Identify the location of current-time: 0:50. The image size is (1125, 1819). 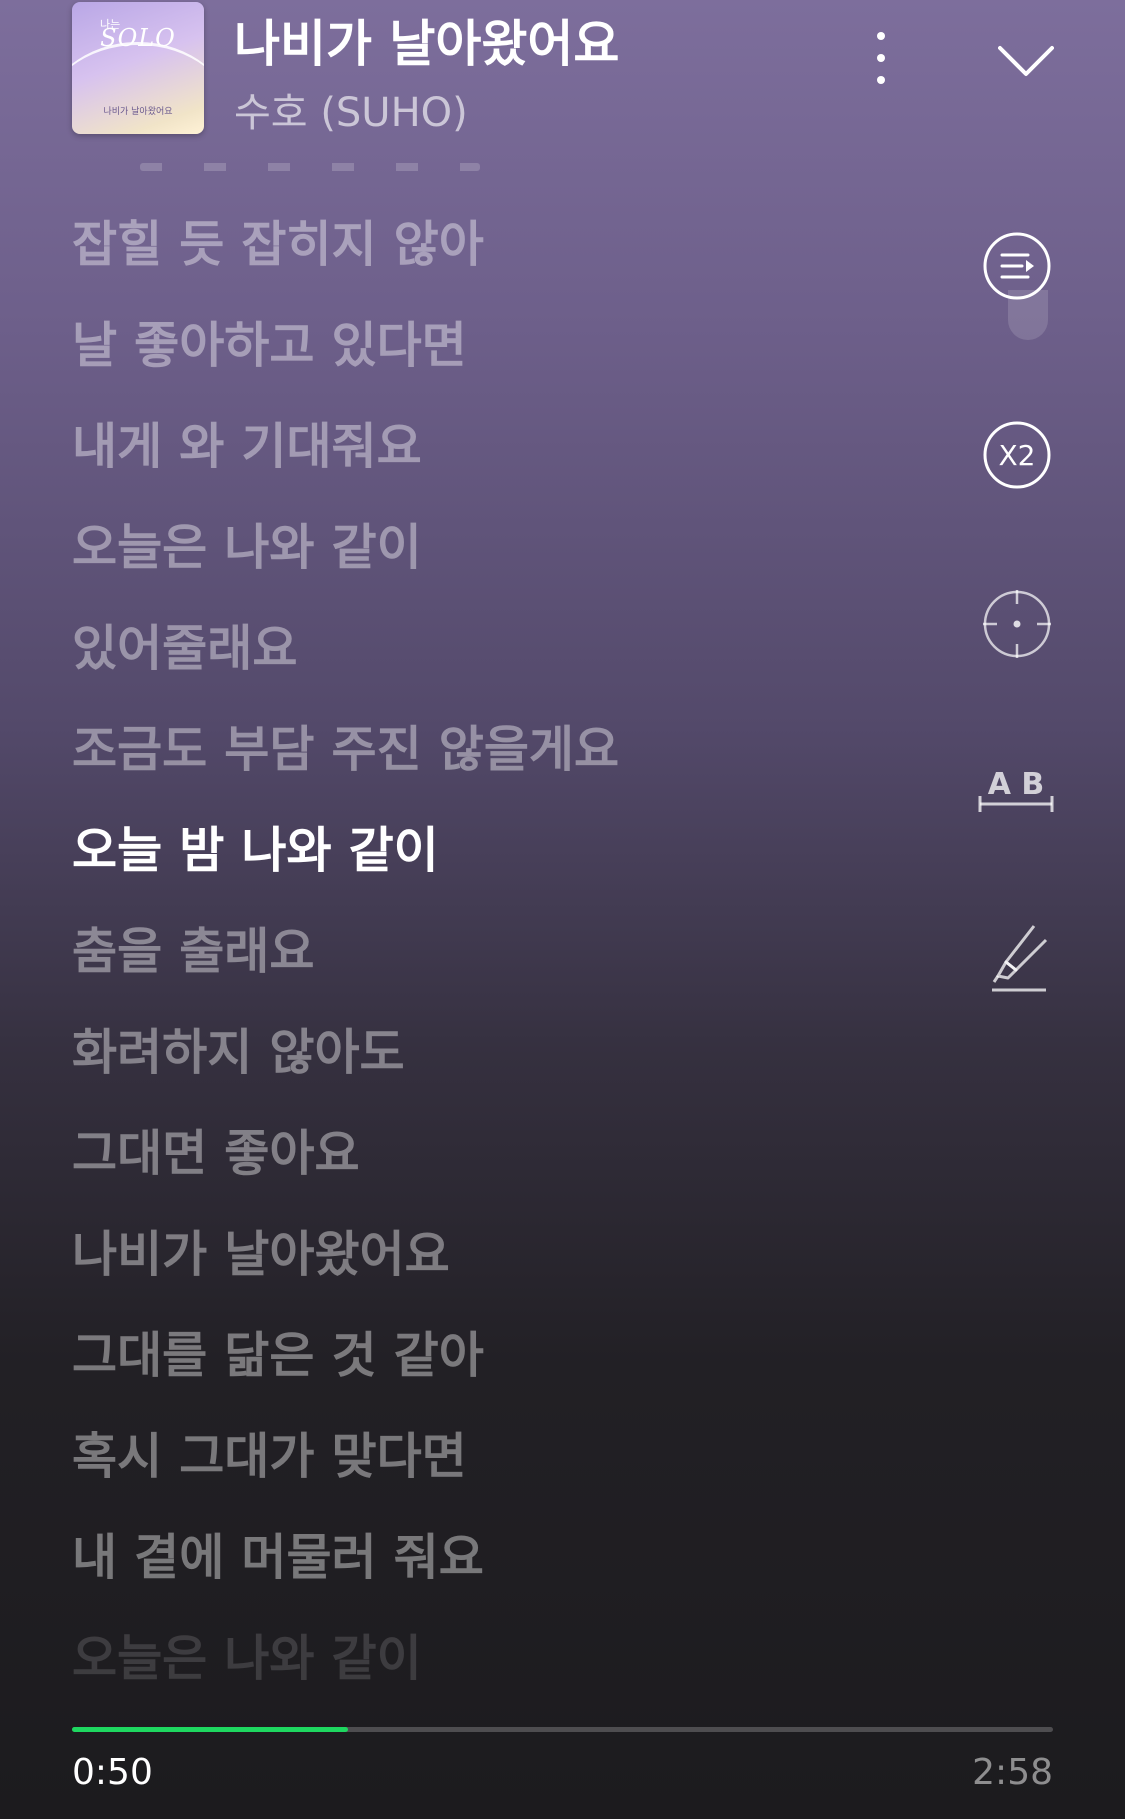
(112, 1772).